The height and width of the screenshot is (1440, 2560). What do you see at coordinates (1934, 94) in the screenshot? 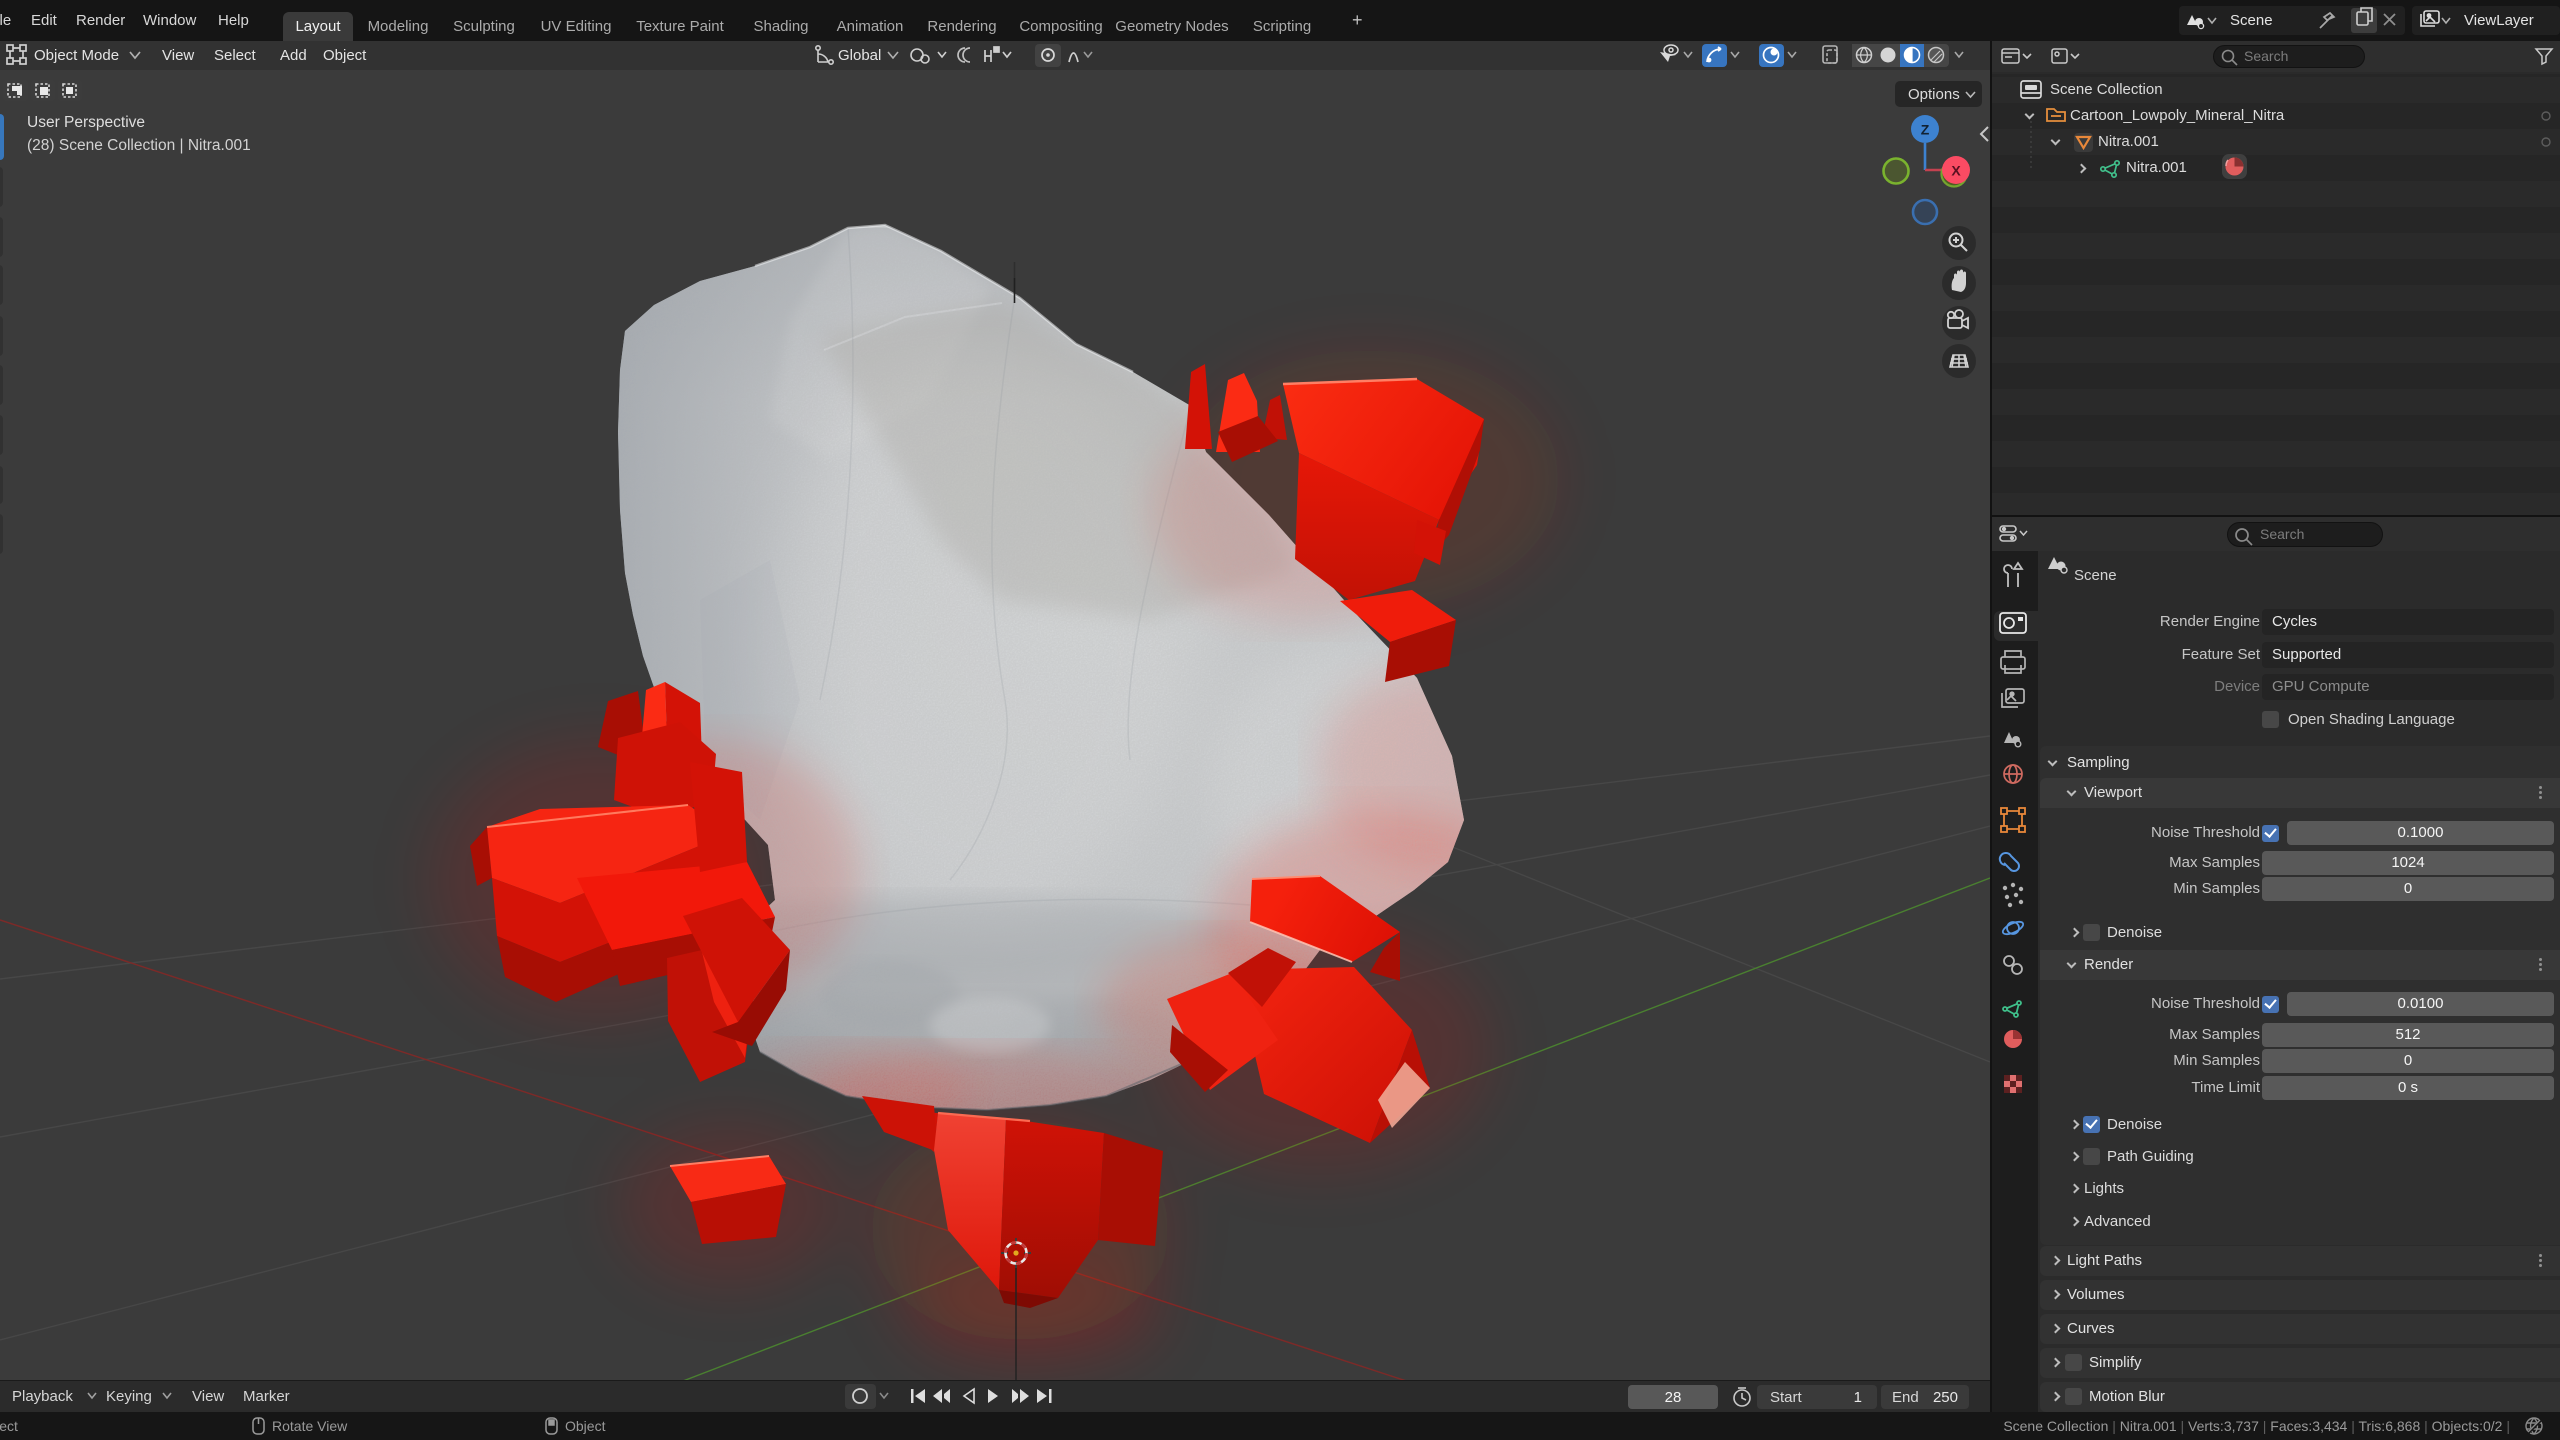
I see `svg-text: Options` at bounding box center [1934, 94].